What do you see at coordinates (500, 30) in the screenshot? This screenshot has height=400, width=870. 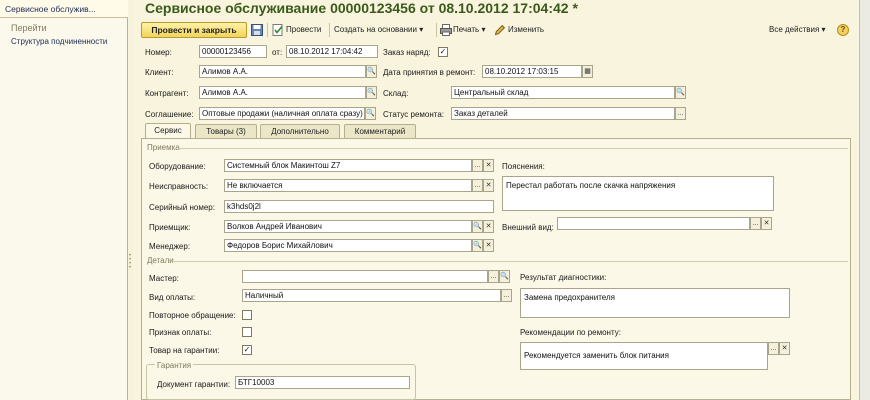 I see `edit-pencil-icon` at bounding box center [500, 30].